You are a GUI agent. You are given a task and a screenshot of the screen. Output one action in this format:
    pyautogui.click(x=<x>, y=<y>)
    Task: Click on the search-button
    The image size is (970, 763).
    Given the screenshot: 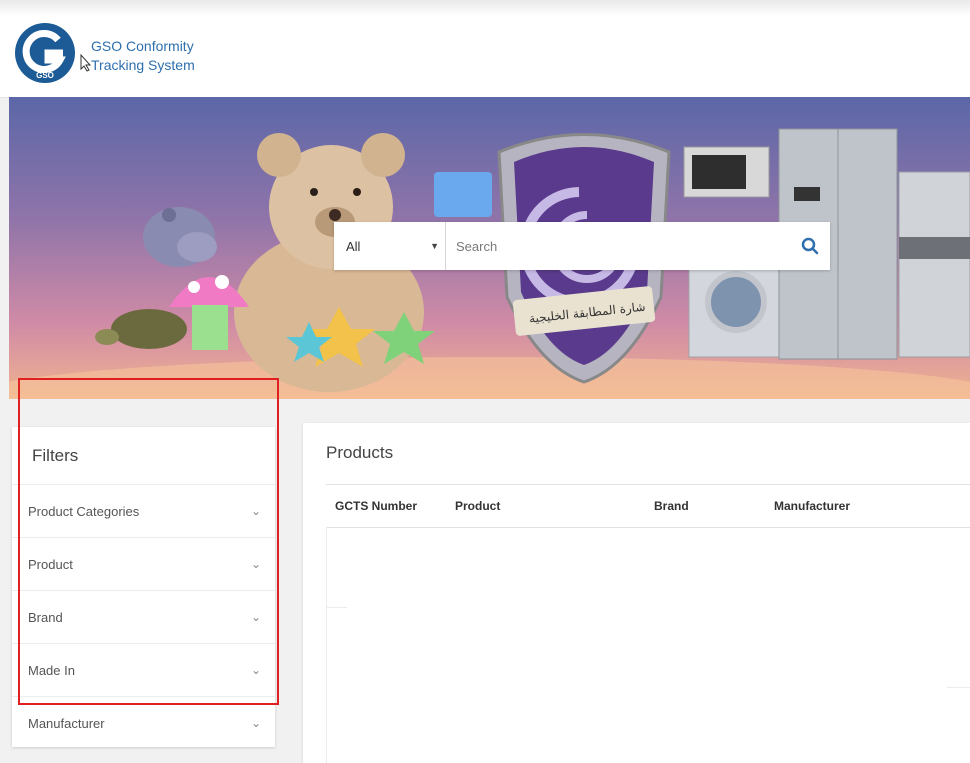 What is the action you would take?
    pyautogui.click(x=810, y=246)
    